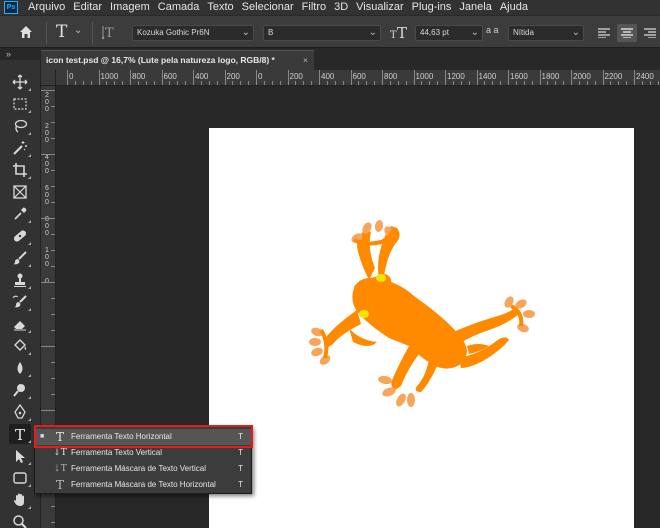  Describe the element at coordinates (47, 188) in the screenshot. I see `ruler-label: 6` at that location.